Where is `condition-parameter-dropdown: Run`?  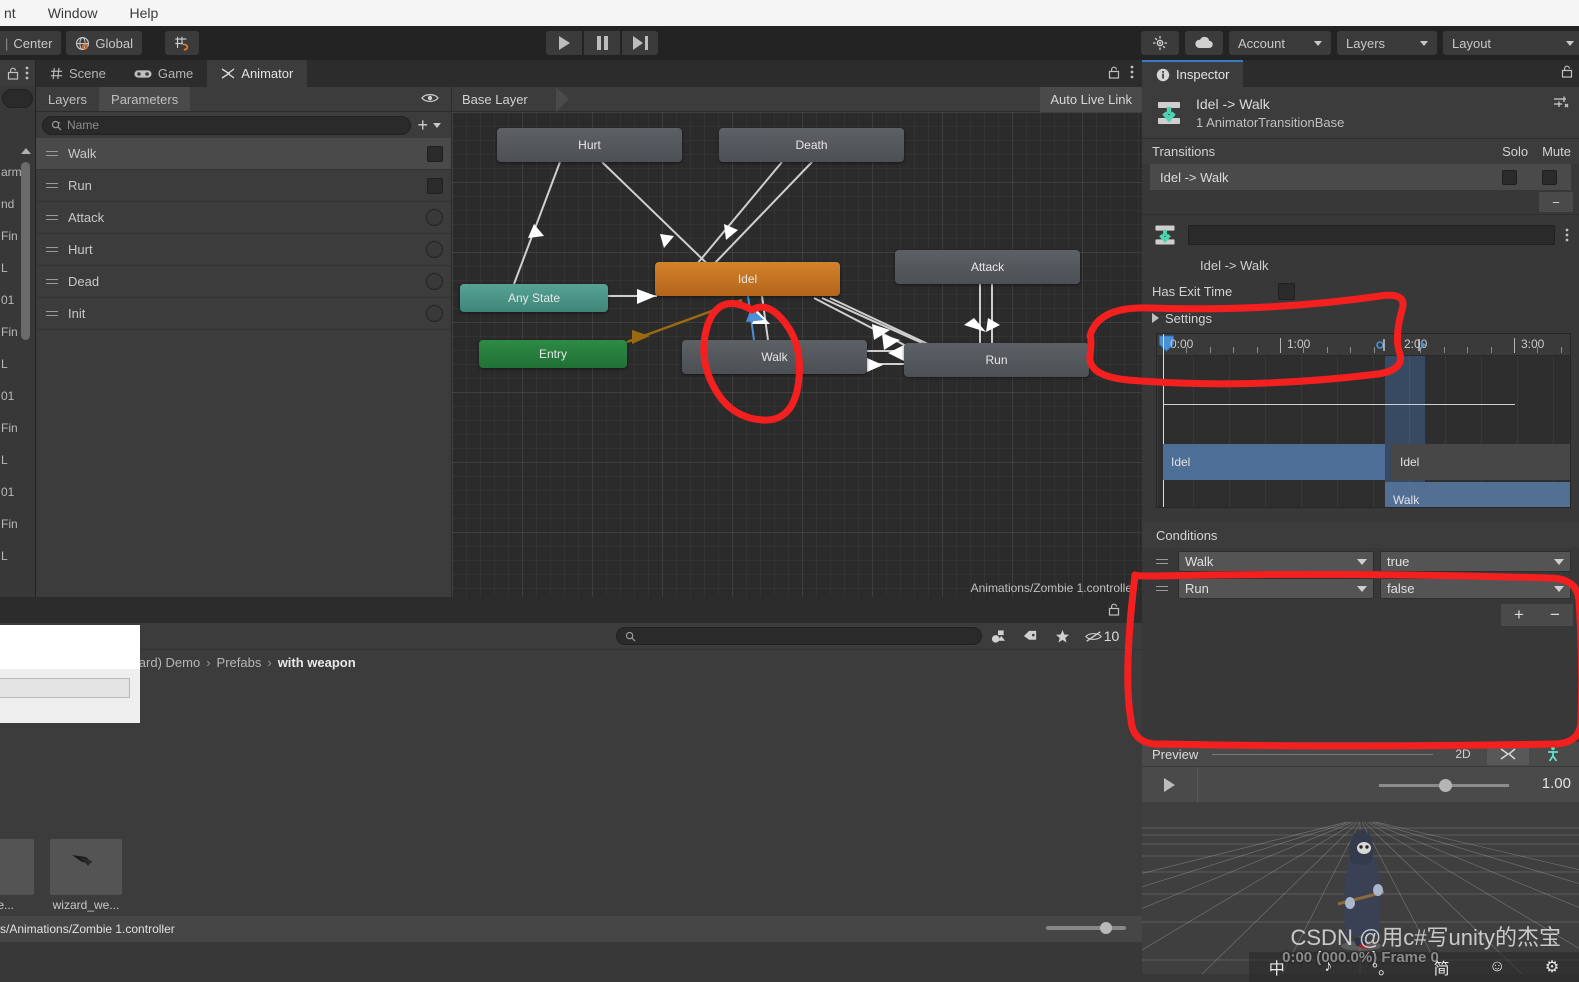 condition-parameter-dropdown: Run is located at coordinates (1276, 588).